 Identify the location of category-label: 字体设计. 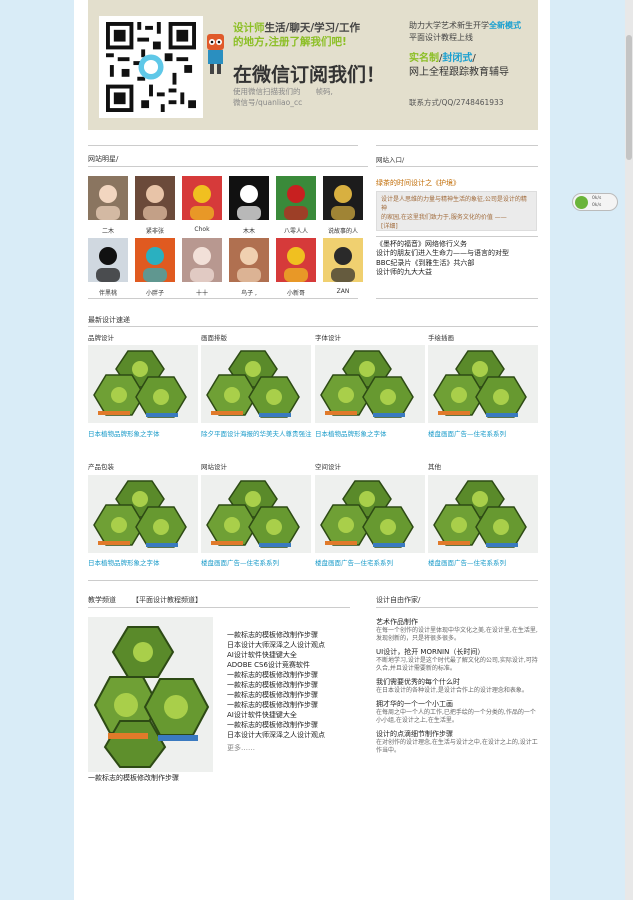
(328, 337).